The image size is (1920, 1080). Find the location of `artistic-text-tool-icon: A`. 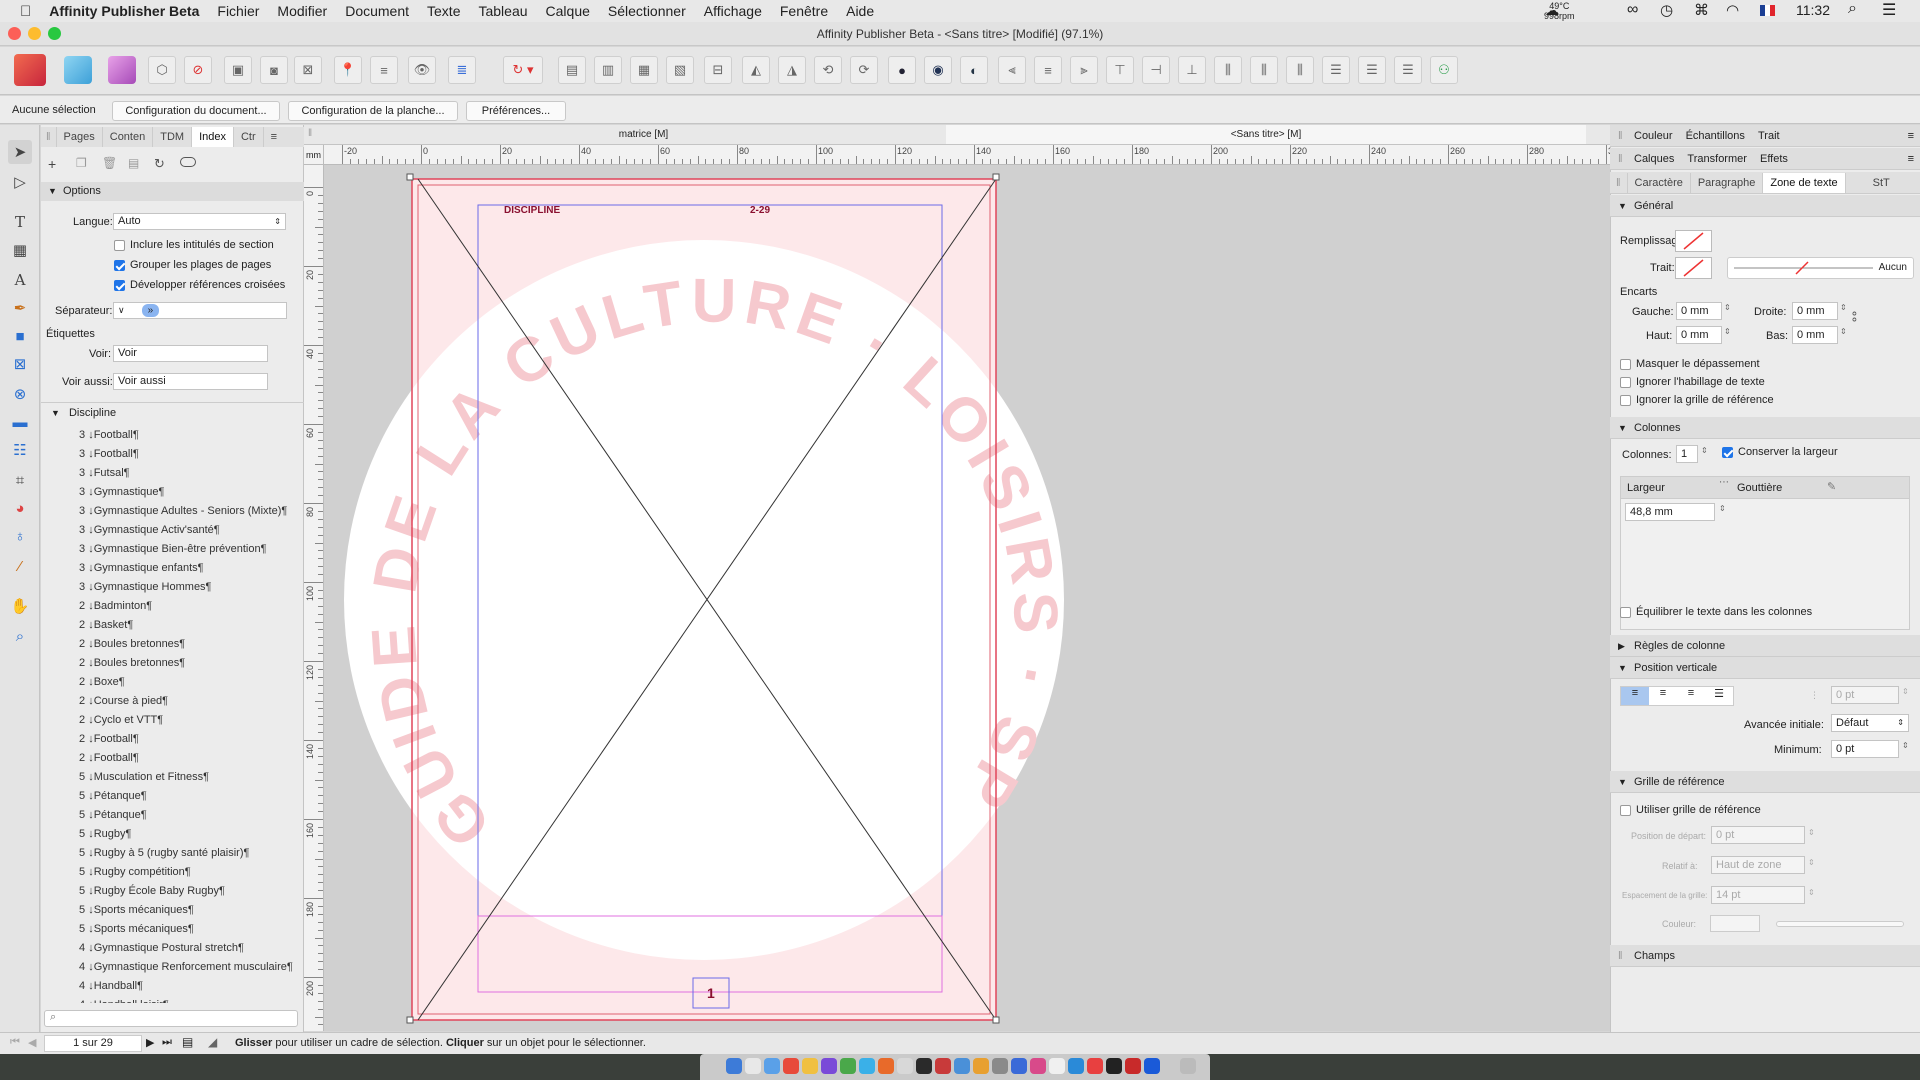

artistic-text-tool-icon: A is located at coordinates (20, 280).